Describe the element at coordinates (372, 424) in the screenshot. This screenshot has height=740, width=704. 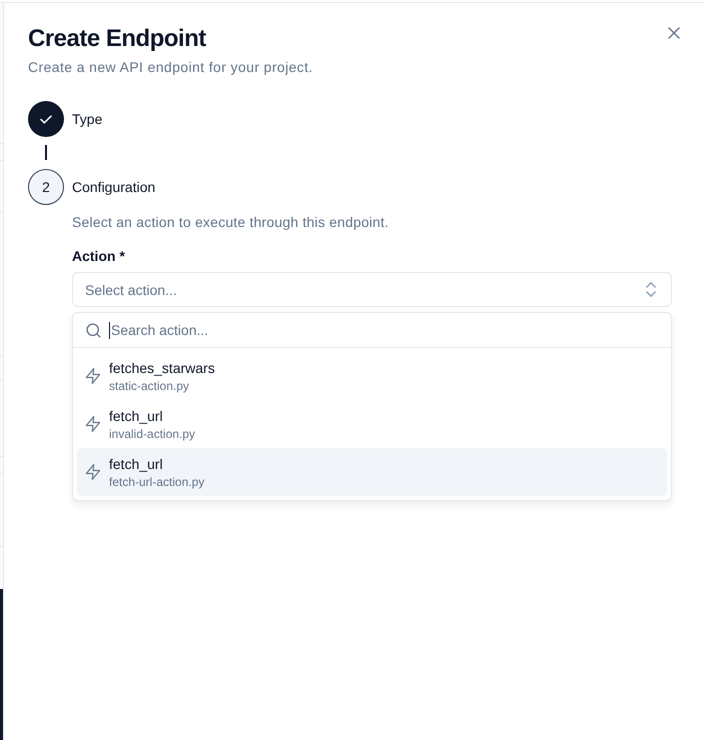
I see `action-option: fetch_url invalid-action.py` at that location.